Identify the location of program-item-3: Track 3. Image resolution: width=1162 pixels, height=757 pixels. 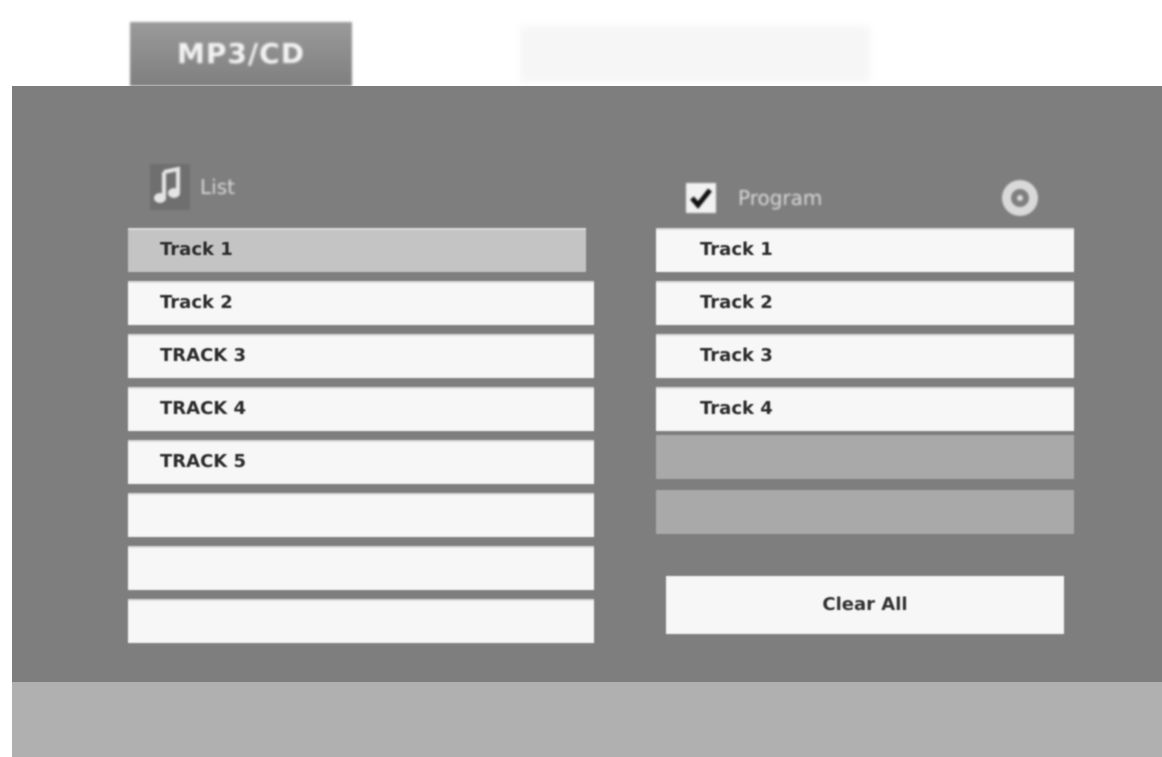
(865, 356).